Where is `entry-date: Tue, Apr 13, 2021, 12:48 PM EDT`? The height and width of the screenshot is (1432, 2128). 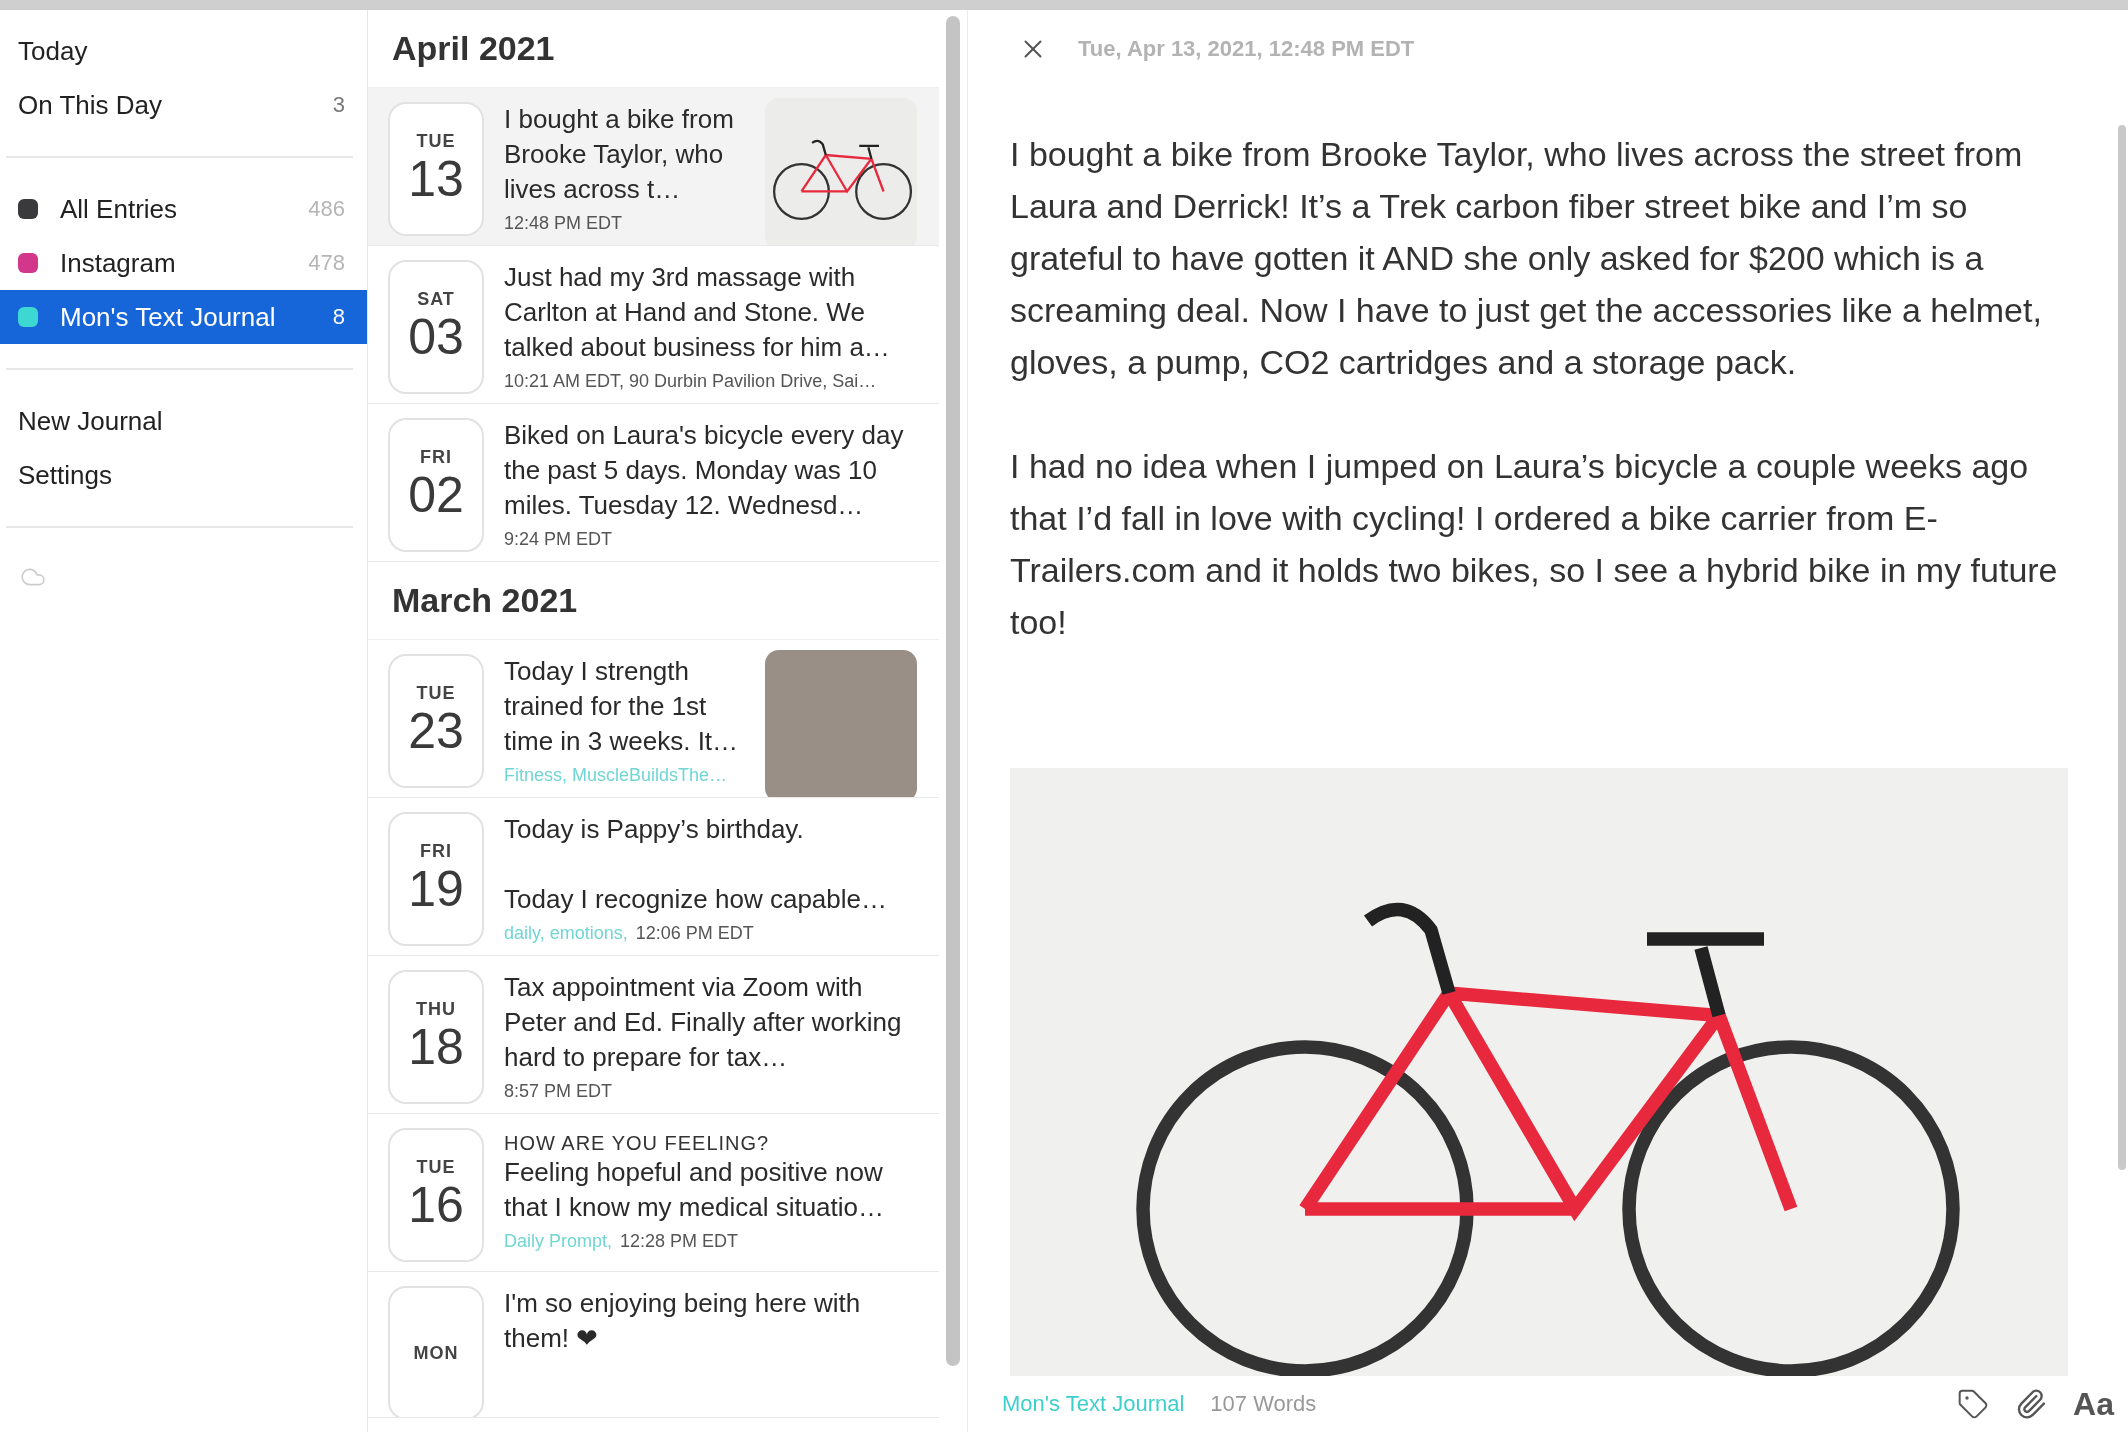 entry-date: Tue, Apr 13, 2021, 12:48 PM EDT is located at coordinates (1246, 49).